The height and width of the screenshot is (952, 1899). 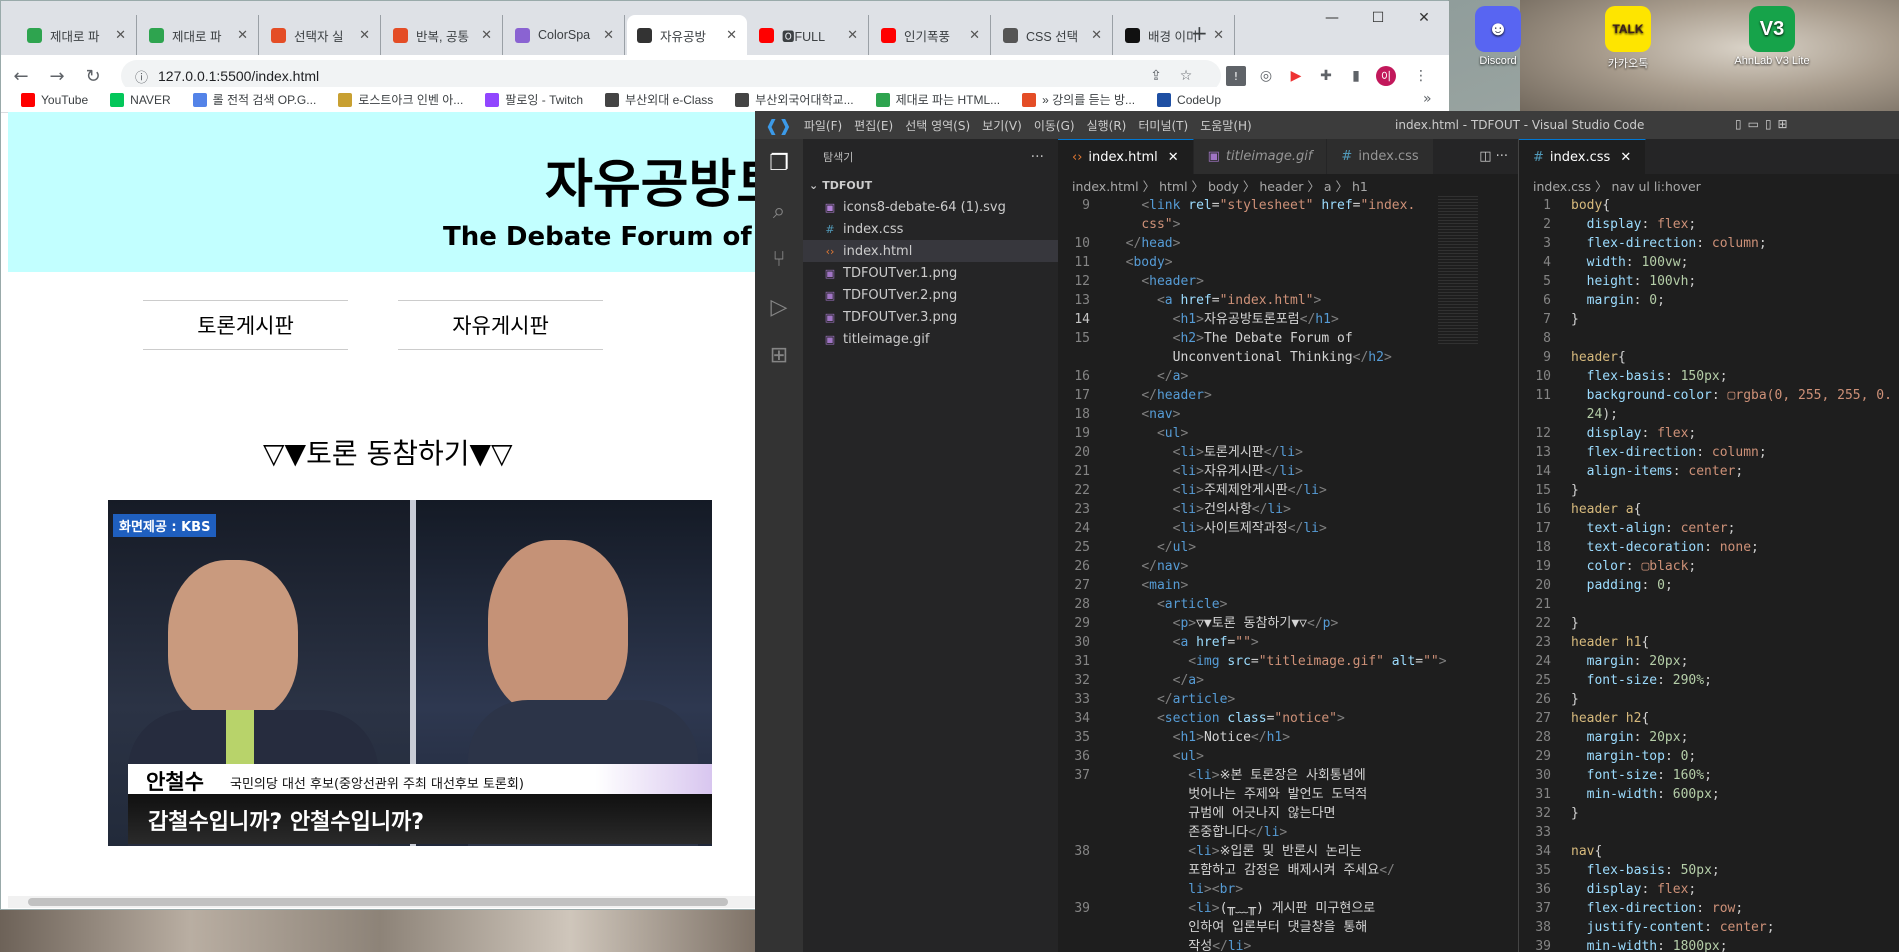 I want to click on css-icon: #, so click(x=1538, y=157).